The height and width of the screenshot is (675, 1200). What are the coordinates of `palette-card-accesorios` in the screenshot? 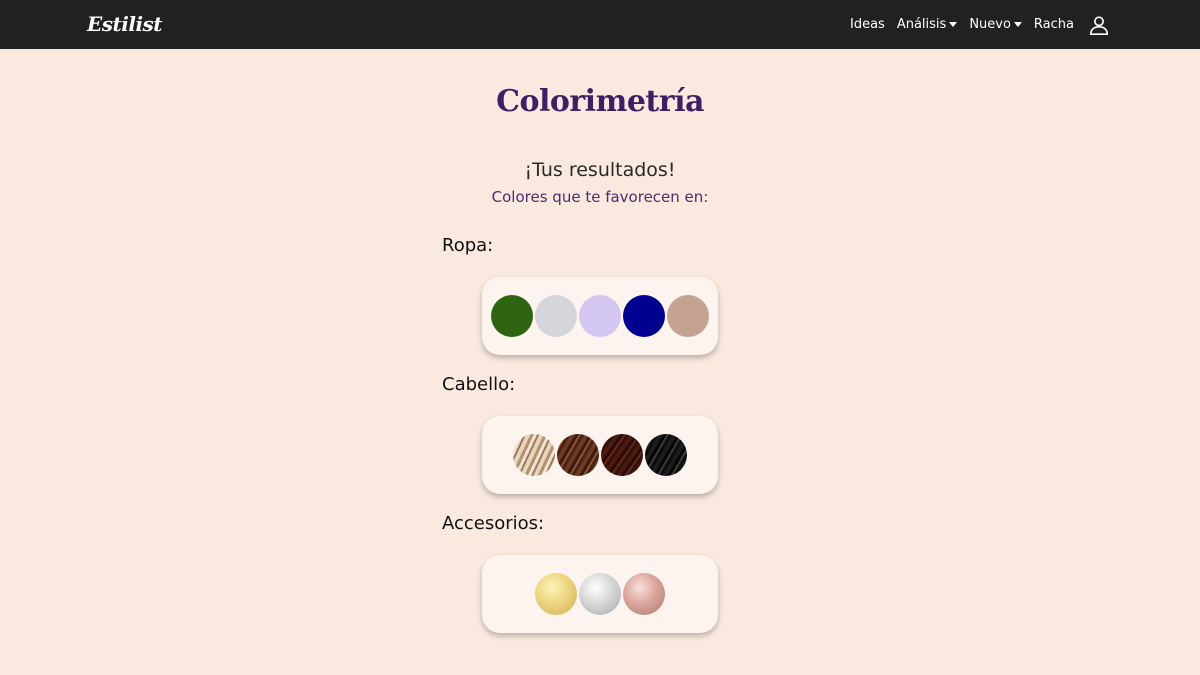 It's located at (600, 594).